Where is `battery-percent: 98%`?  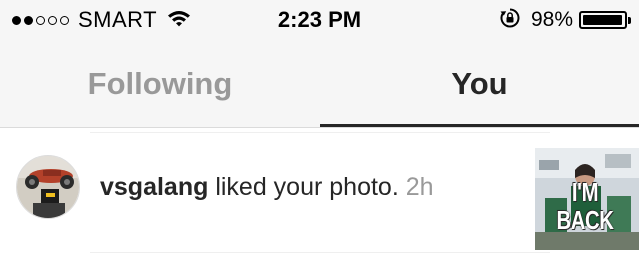
battery-percent: 98% is located at coordinates (551, 19).